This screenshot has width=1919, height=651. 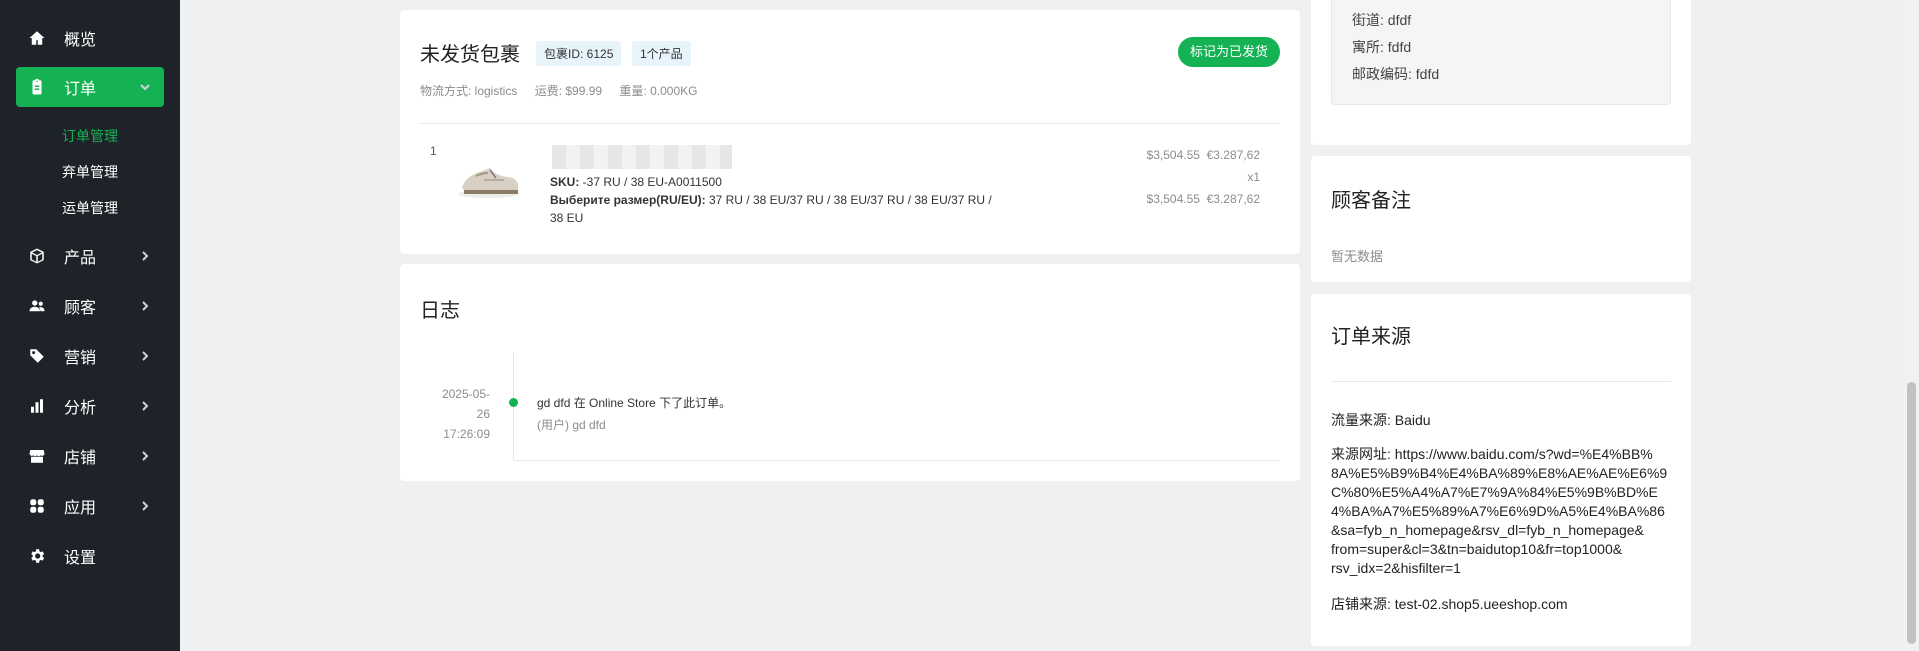 I want to click on sidebar-item-analytics: 分析, so click(x=90, y=406).